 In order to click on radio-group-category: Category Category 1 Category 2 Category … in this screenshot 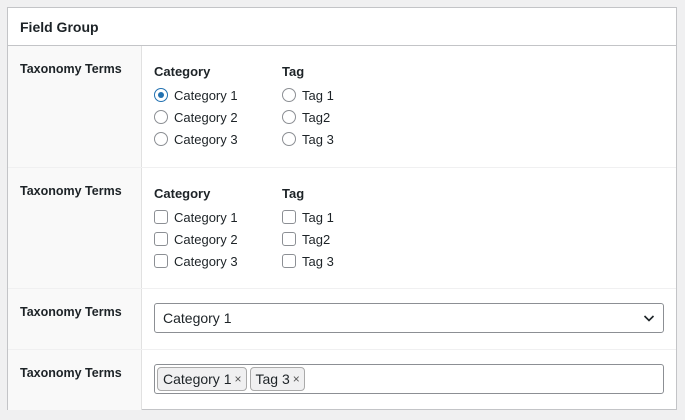, I will do `click(218, 107)`.